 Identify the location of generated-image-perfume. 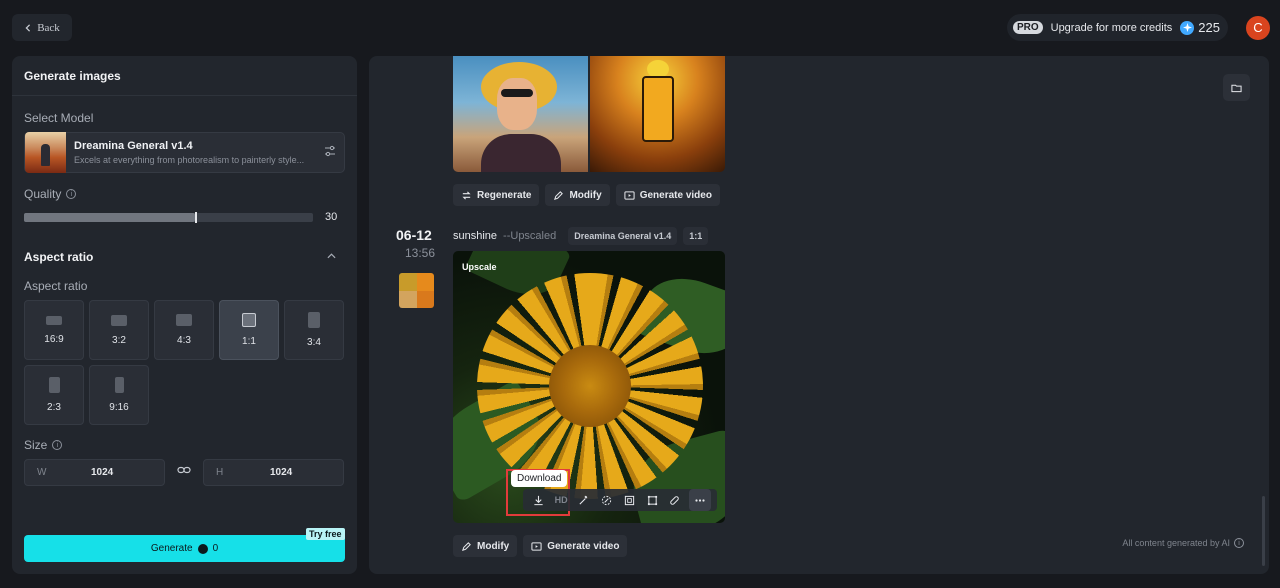
(657, 114).